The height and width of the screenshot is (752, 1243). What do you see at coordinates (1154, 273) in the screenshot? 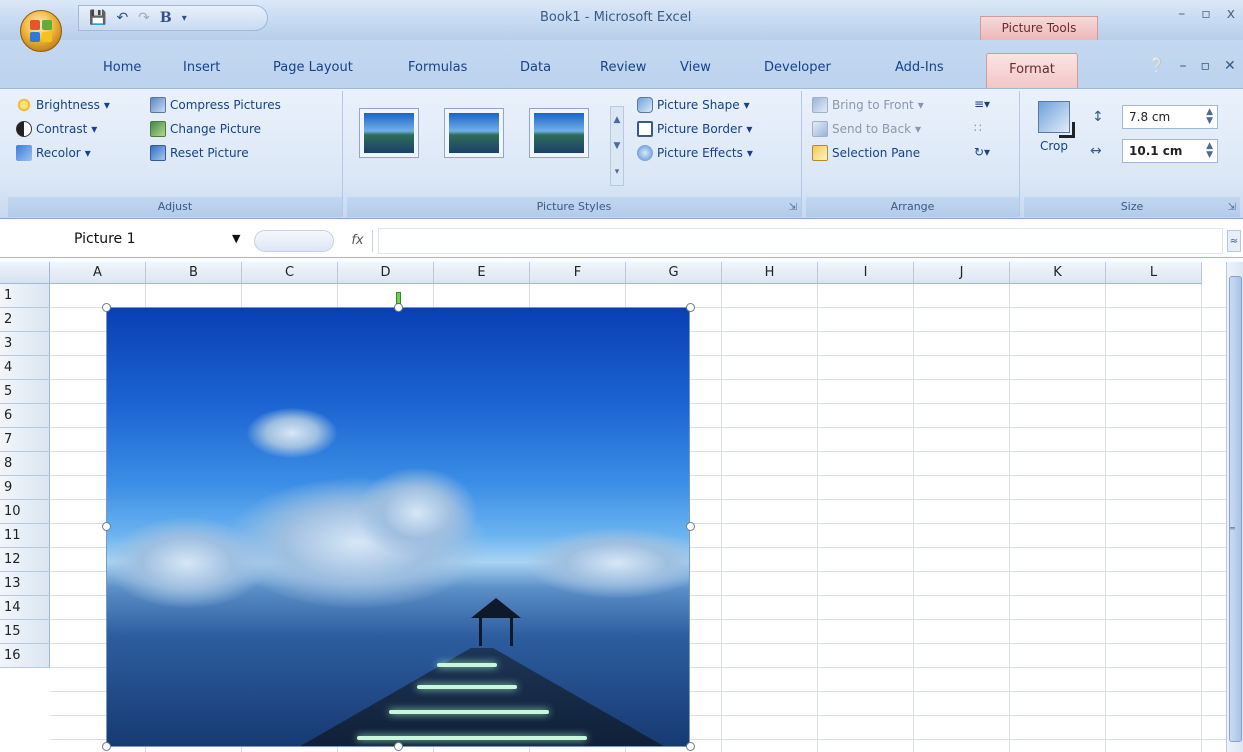
I see `column-header: L` at bounding box center [1154, 273].